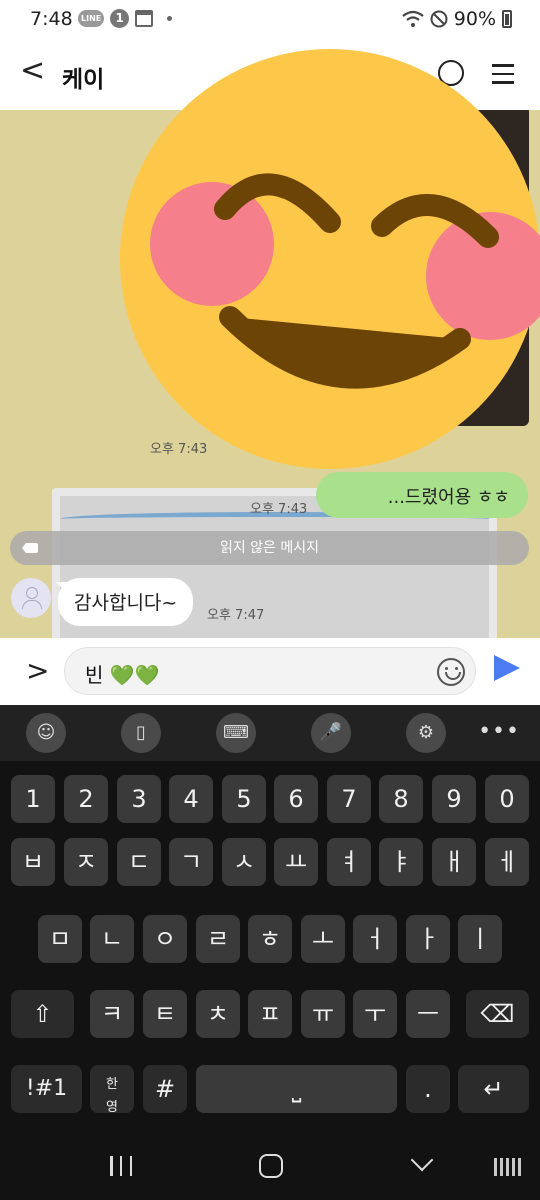  I want to click on key-rieul: ㄹ, so click(218, 939).